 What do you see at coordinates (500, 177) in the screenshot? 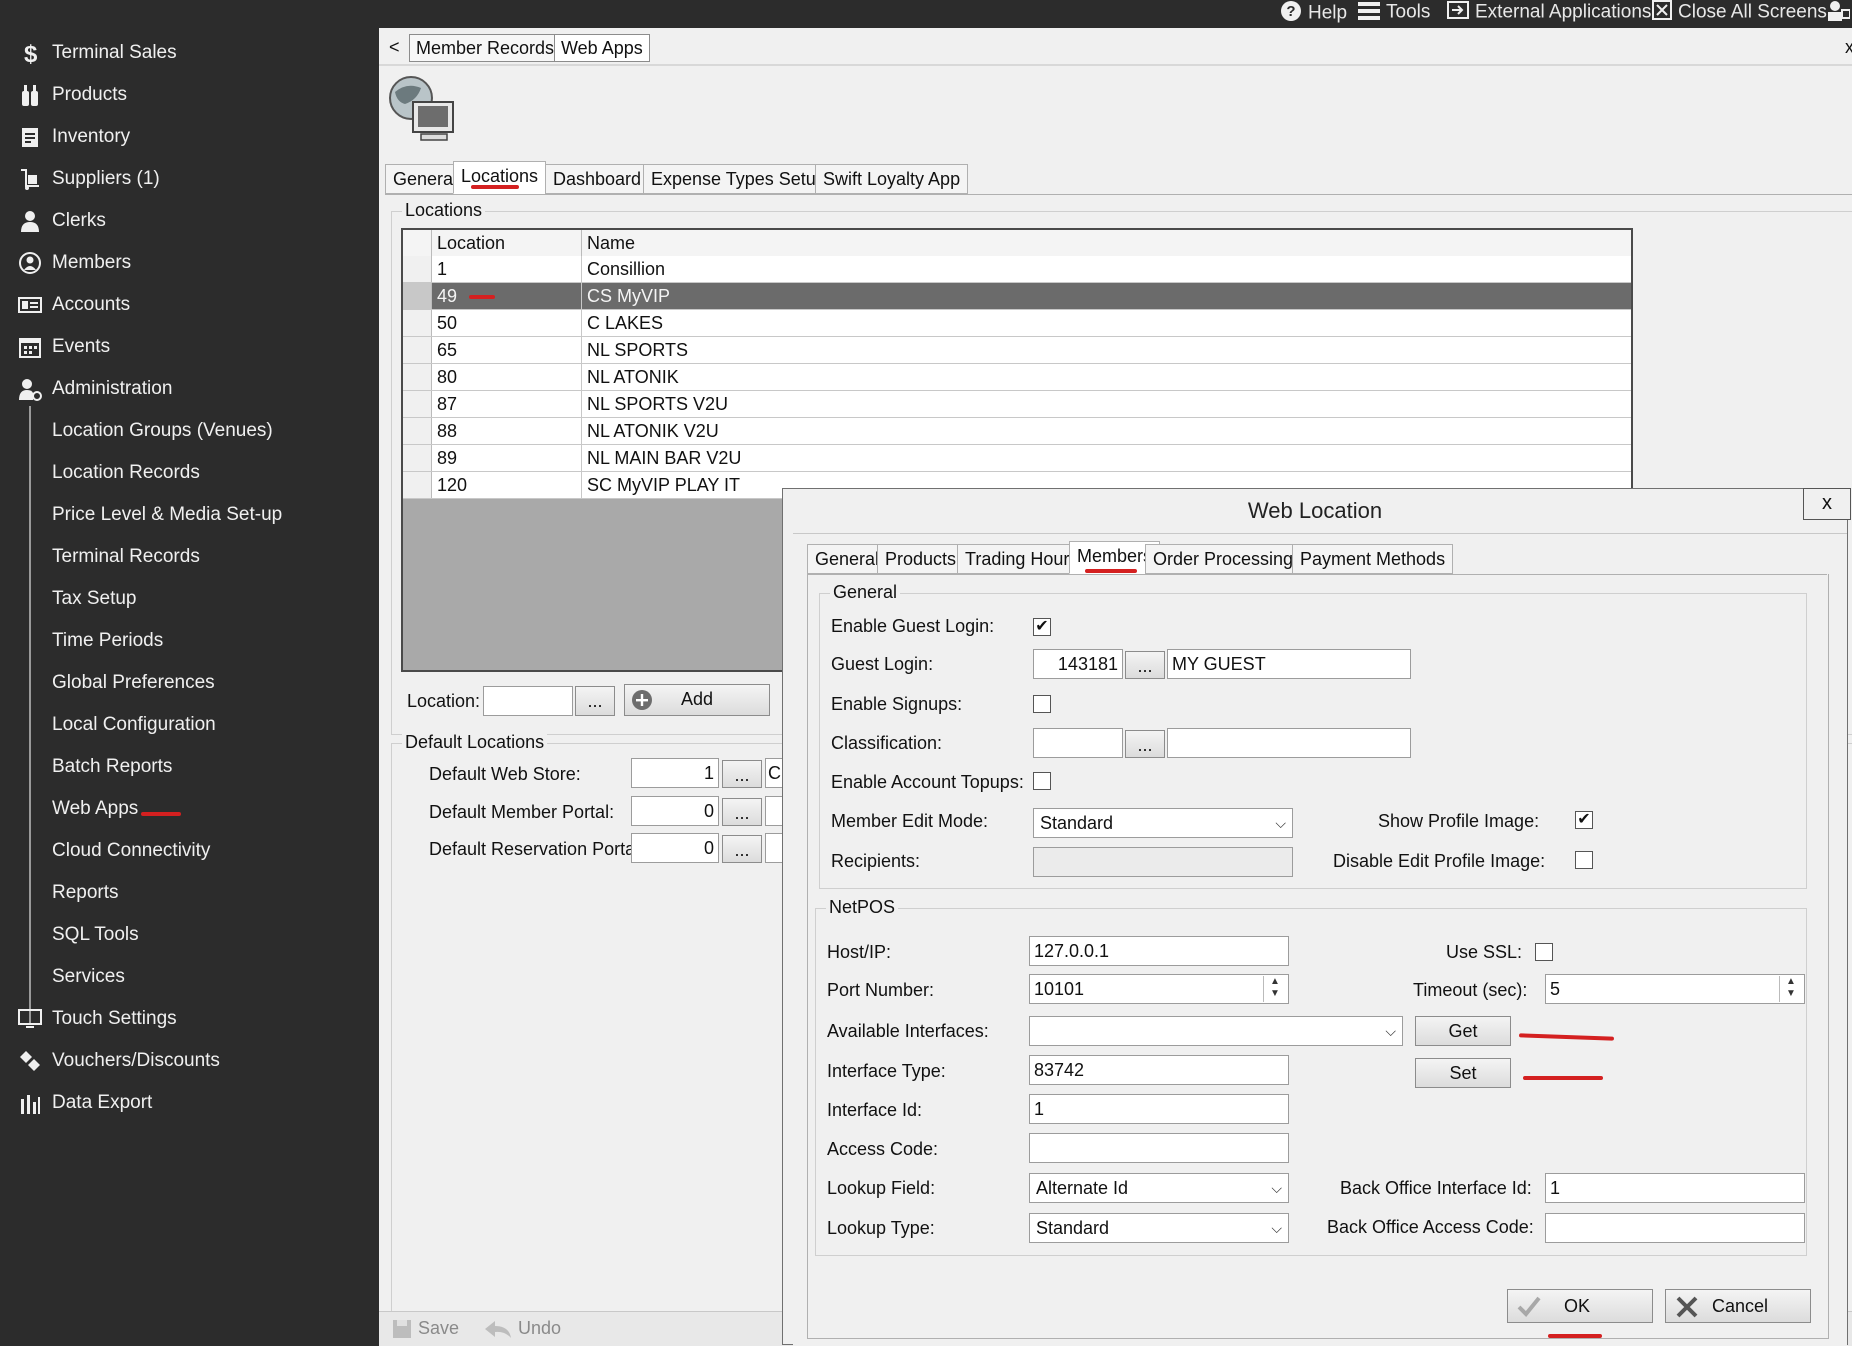
I see `tab-locations: Locations` at bounding box center [500, 177].